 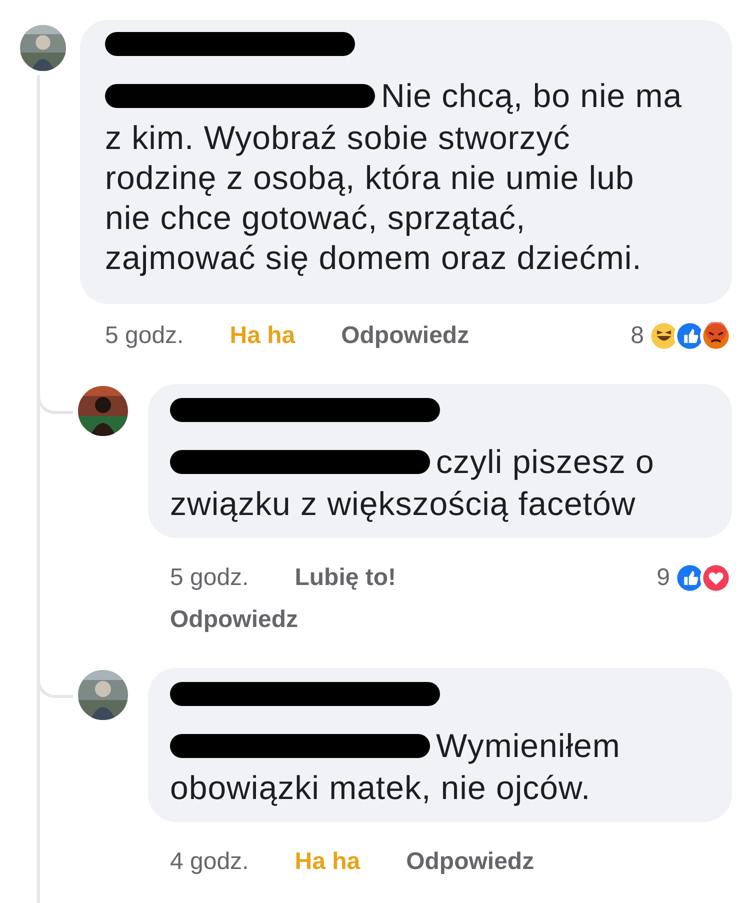 What do you see at coordinates (663, 578) in the screenshot?
I see `reaction-count: 9` at bounding box center [663, 578].